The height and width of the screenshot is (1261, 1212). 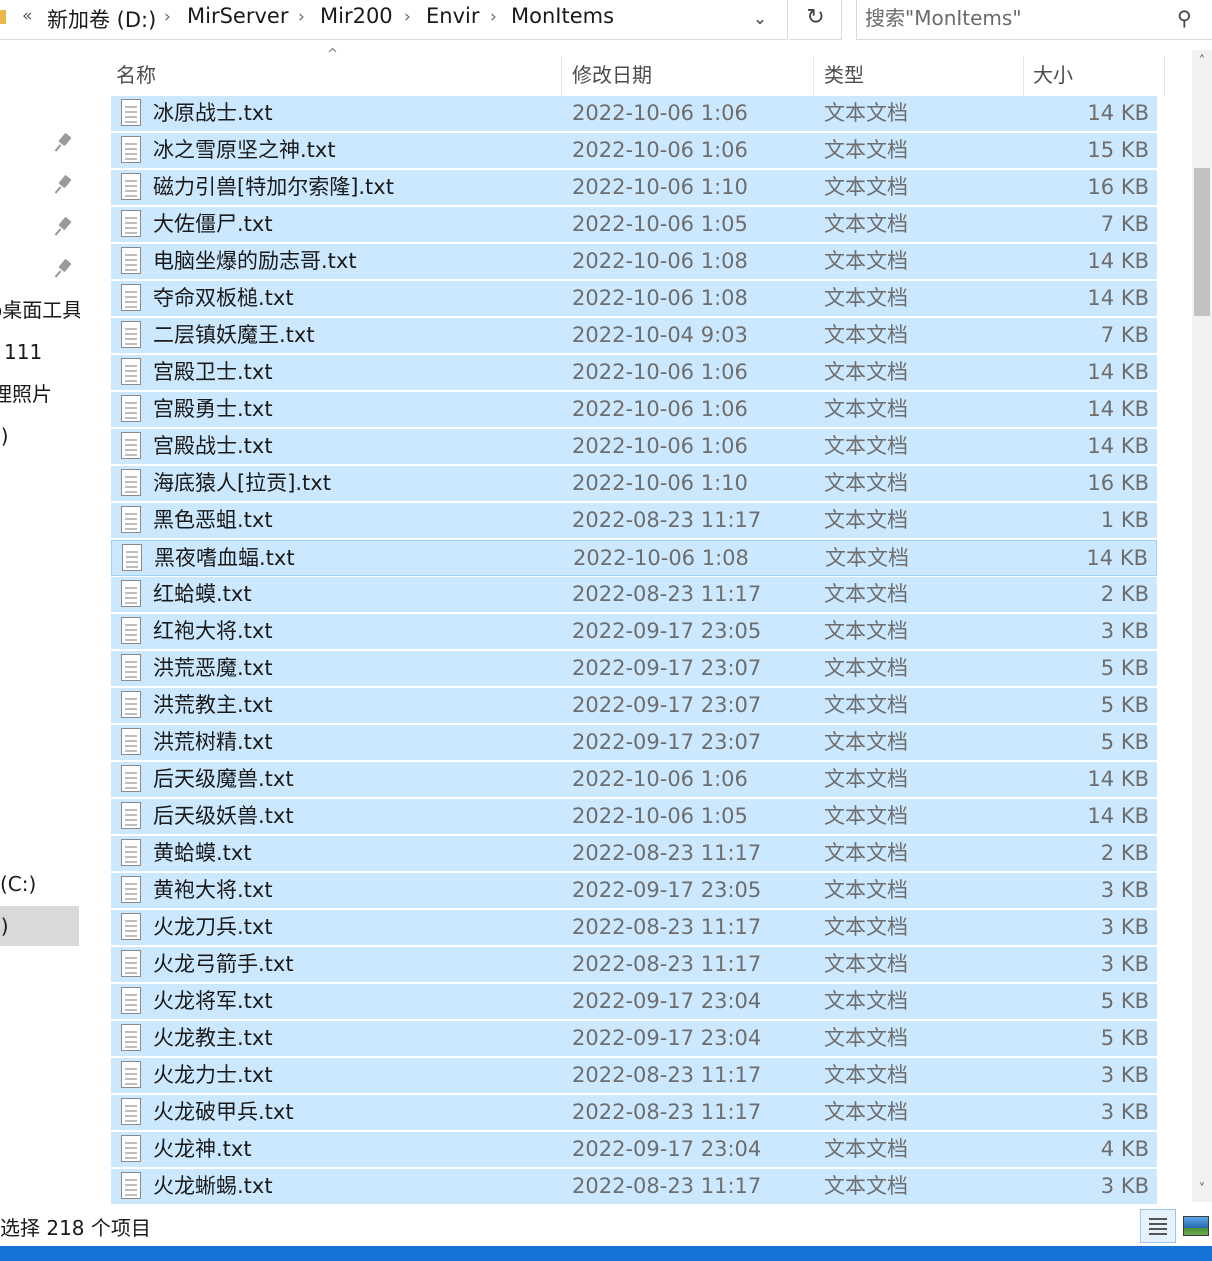 I want to click on file-row: 后天级魔兽.txt 2022-10-06 1:06 文本文档 14 KB, so click(x=634, y=780).